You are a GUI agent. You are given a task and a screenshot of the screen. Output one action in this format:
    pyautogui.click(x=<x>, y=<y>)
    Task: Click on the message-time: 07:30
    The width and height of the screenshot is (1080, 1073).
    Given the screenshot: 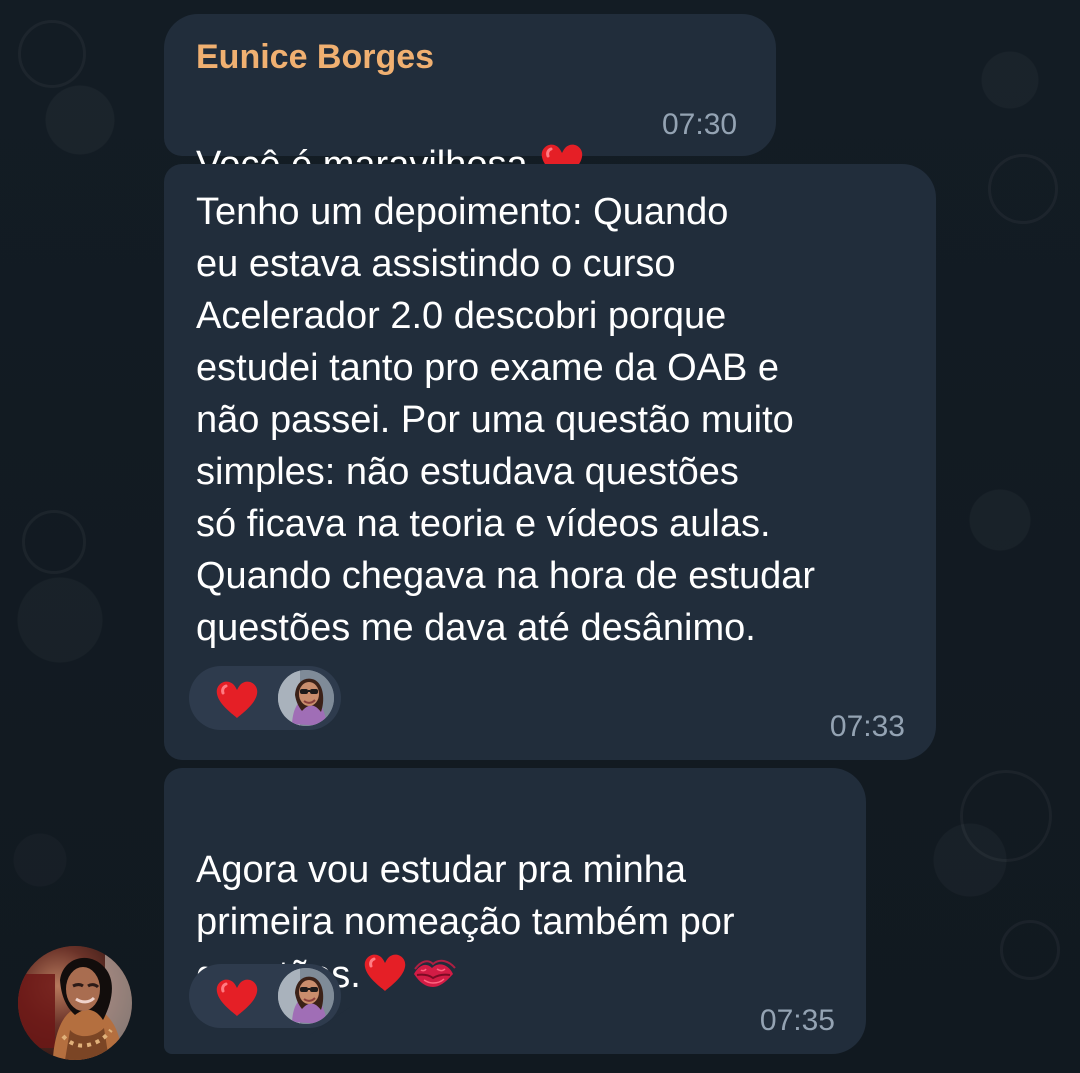 What is the action you would take?
    pyautogui.click(x=700, y=124)
    